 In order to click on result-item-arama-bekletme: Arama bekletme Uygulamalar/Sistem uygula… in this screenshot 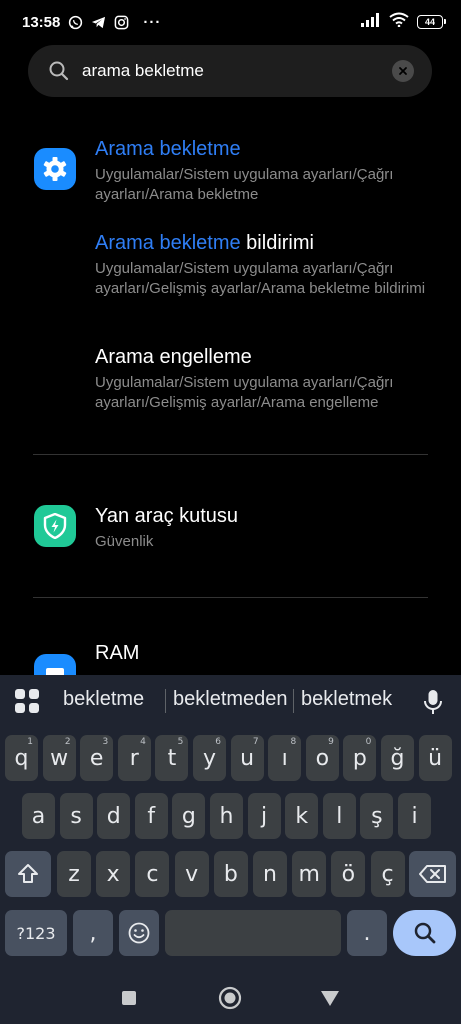, I will do `click(230, 173)`.